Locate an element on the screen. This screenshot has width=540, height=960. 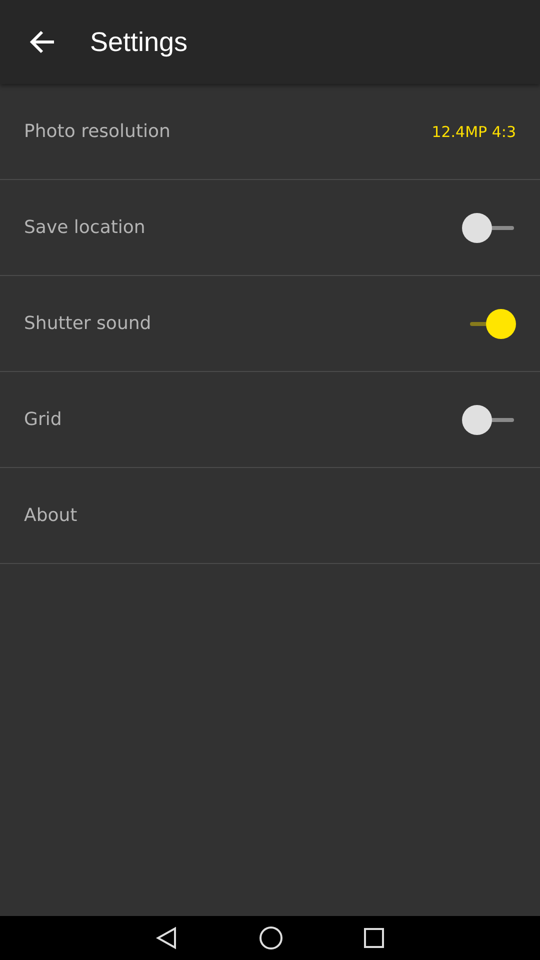
setting-label: Photo resolution is located at coordinates (97, 131).